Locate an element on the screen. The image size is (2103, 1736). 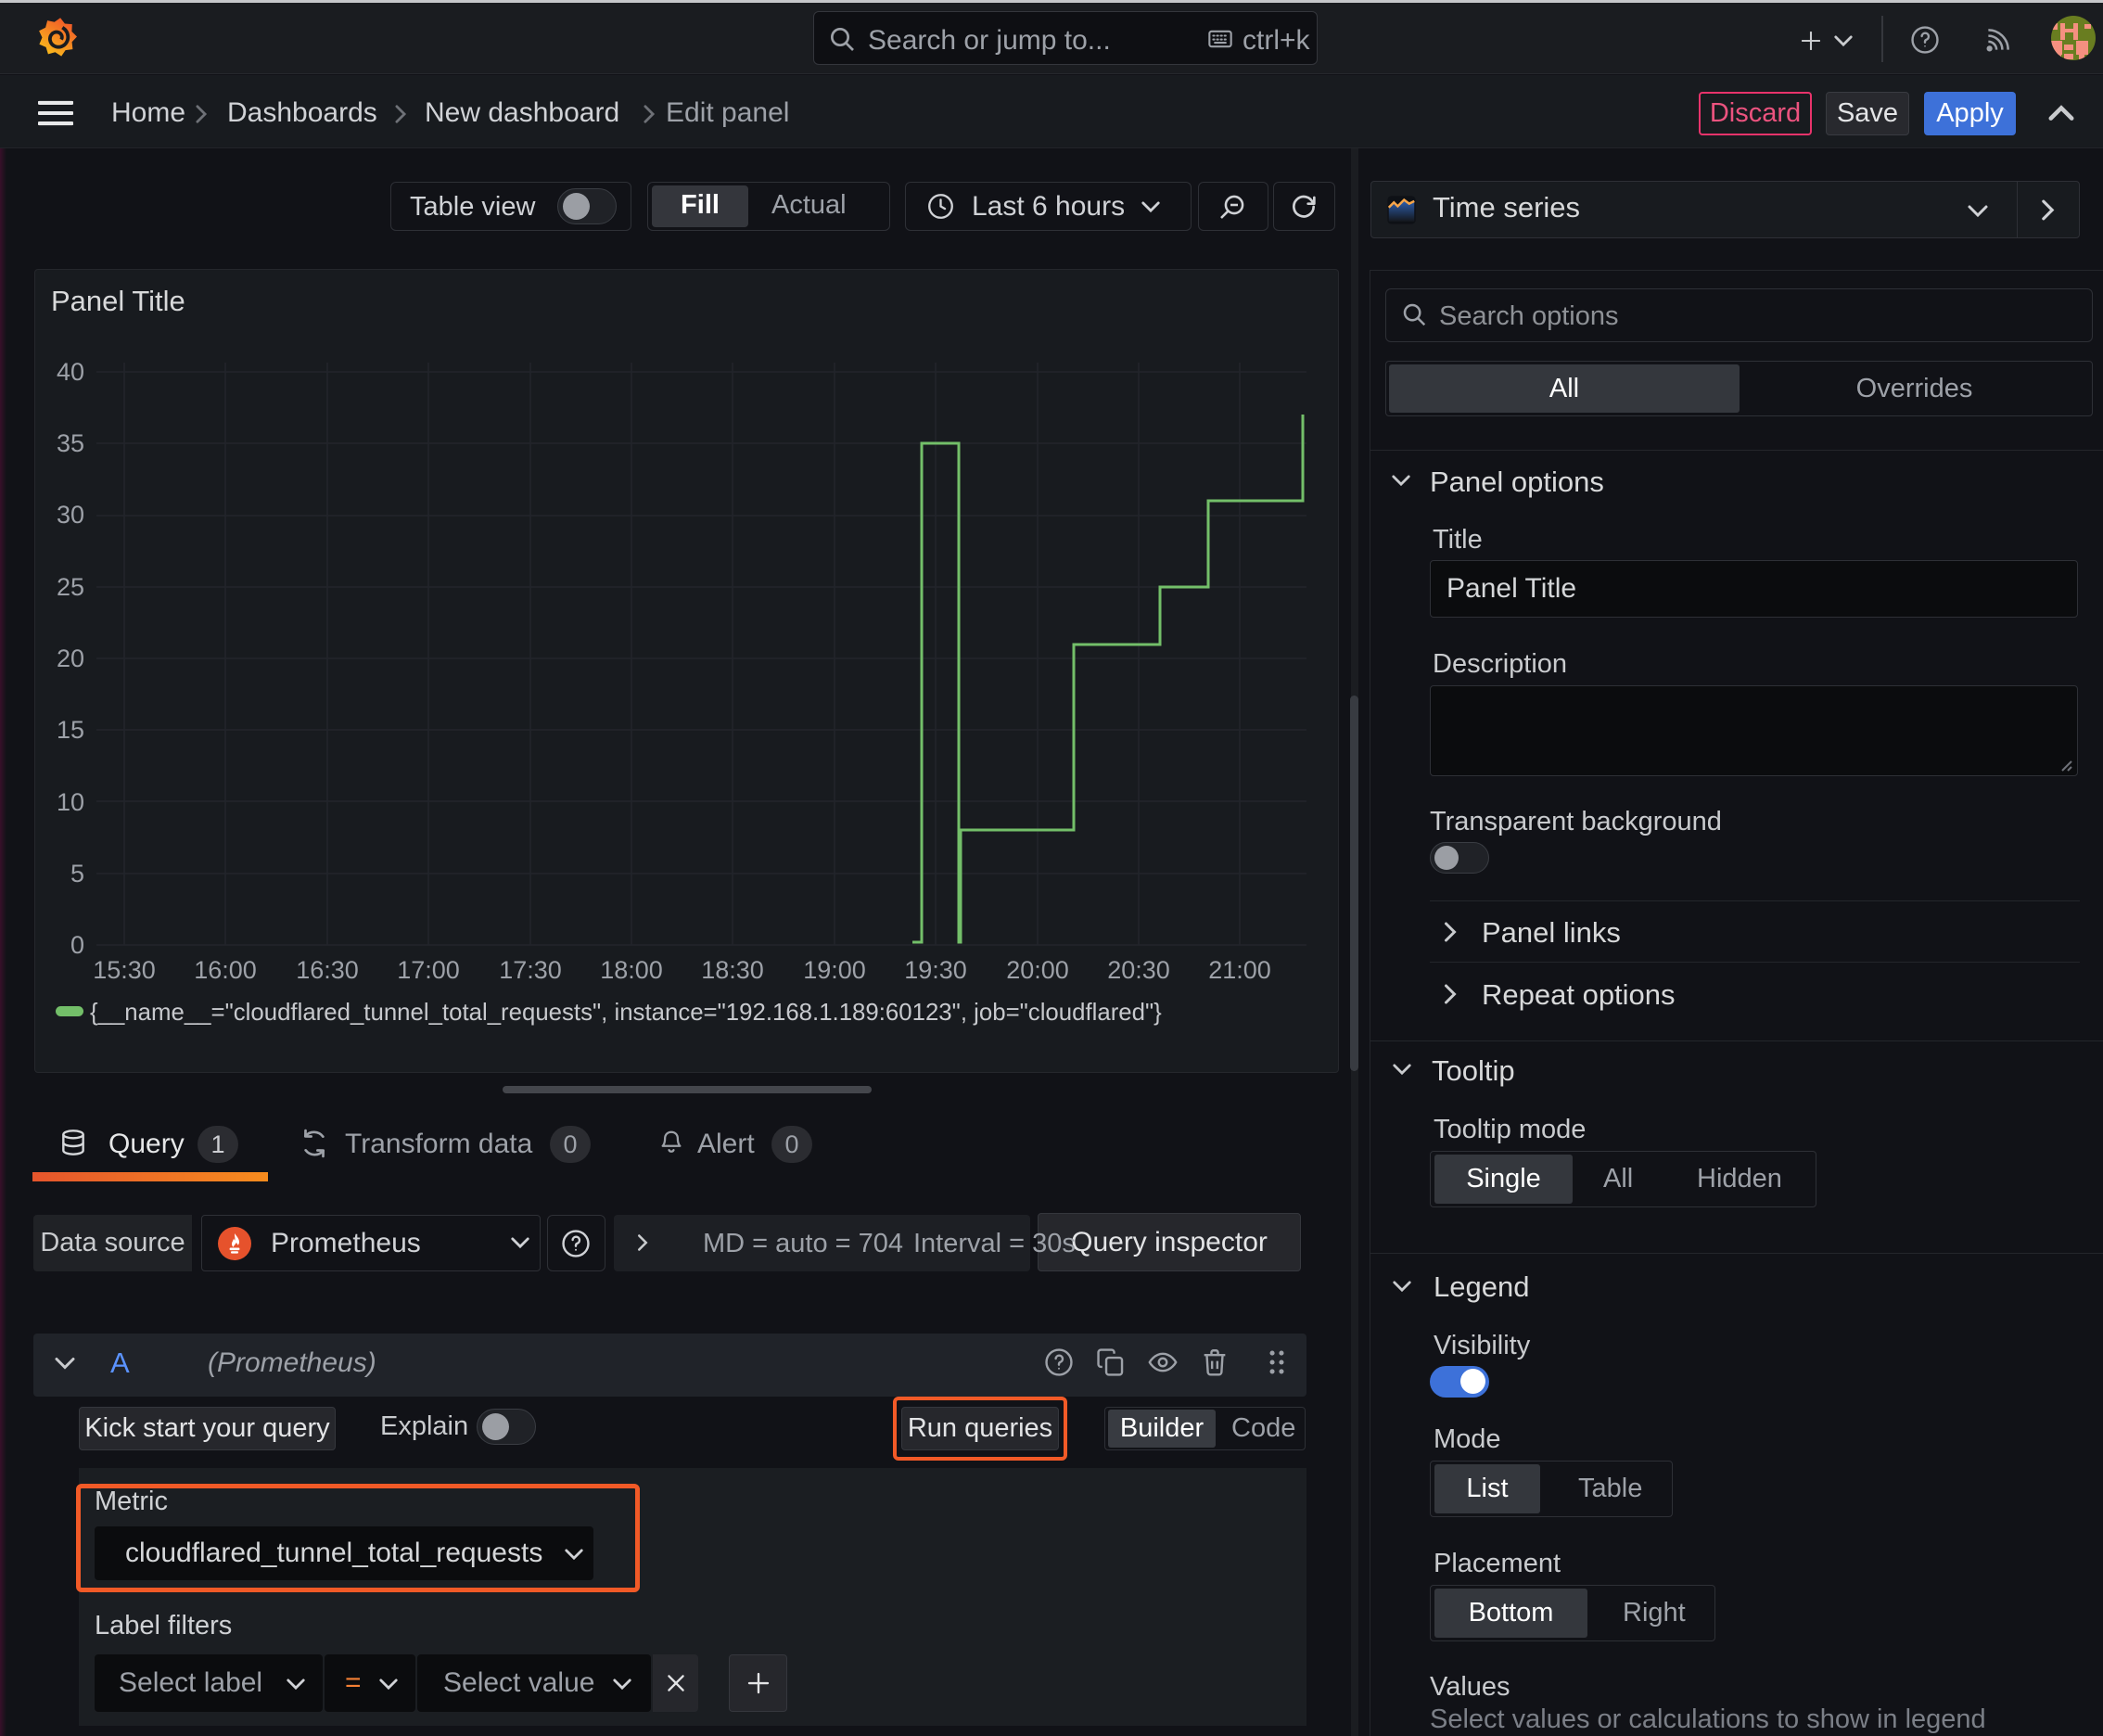
svg-text: 0 is located at coordinates (77, 945).